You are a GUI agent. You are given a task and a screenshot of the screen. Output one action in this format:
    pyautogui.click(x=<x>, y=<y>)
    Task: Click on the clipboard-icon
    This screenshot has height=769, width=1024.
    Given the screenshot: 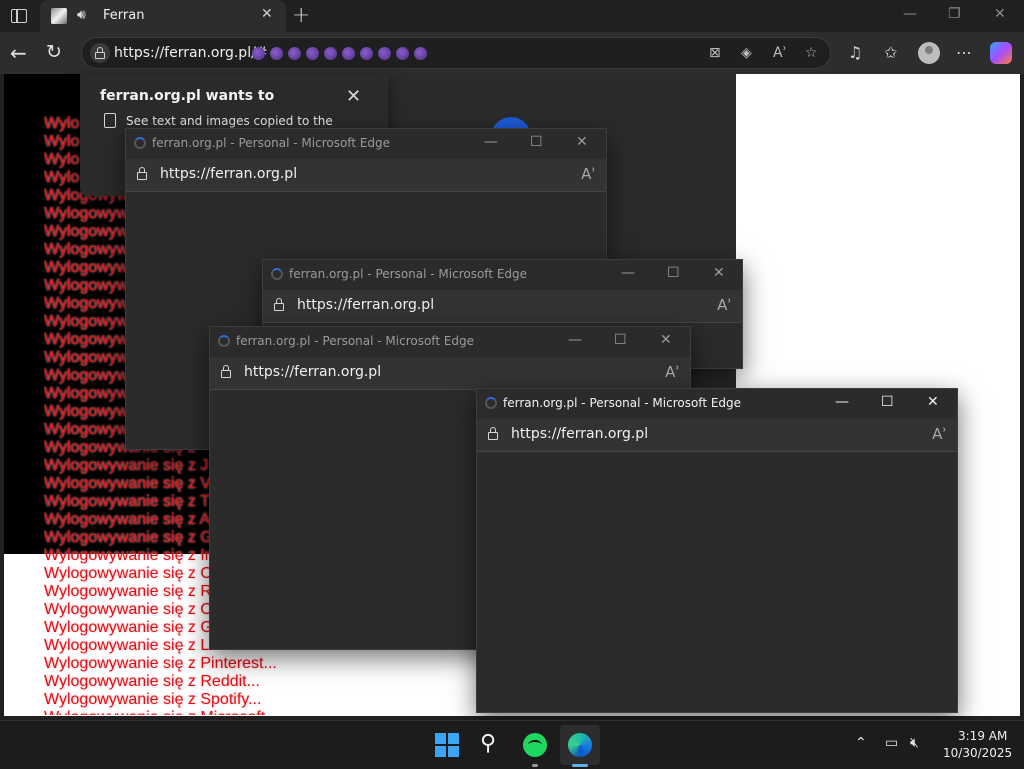 What is the action you would take?
    pyautogui.click(x=110, y=120)
    